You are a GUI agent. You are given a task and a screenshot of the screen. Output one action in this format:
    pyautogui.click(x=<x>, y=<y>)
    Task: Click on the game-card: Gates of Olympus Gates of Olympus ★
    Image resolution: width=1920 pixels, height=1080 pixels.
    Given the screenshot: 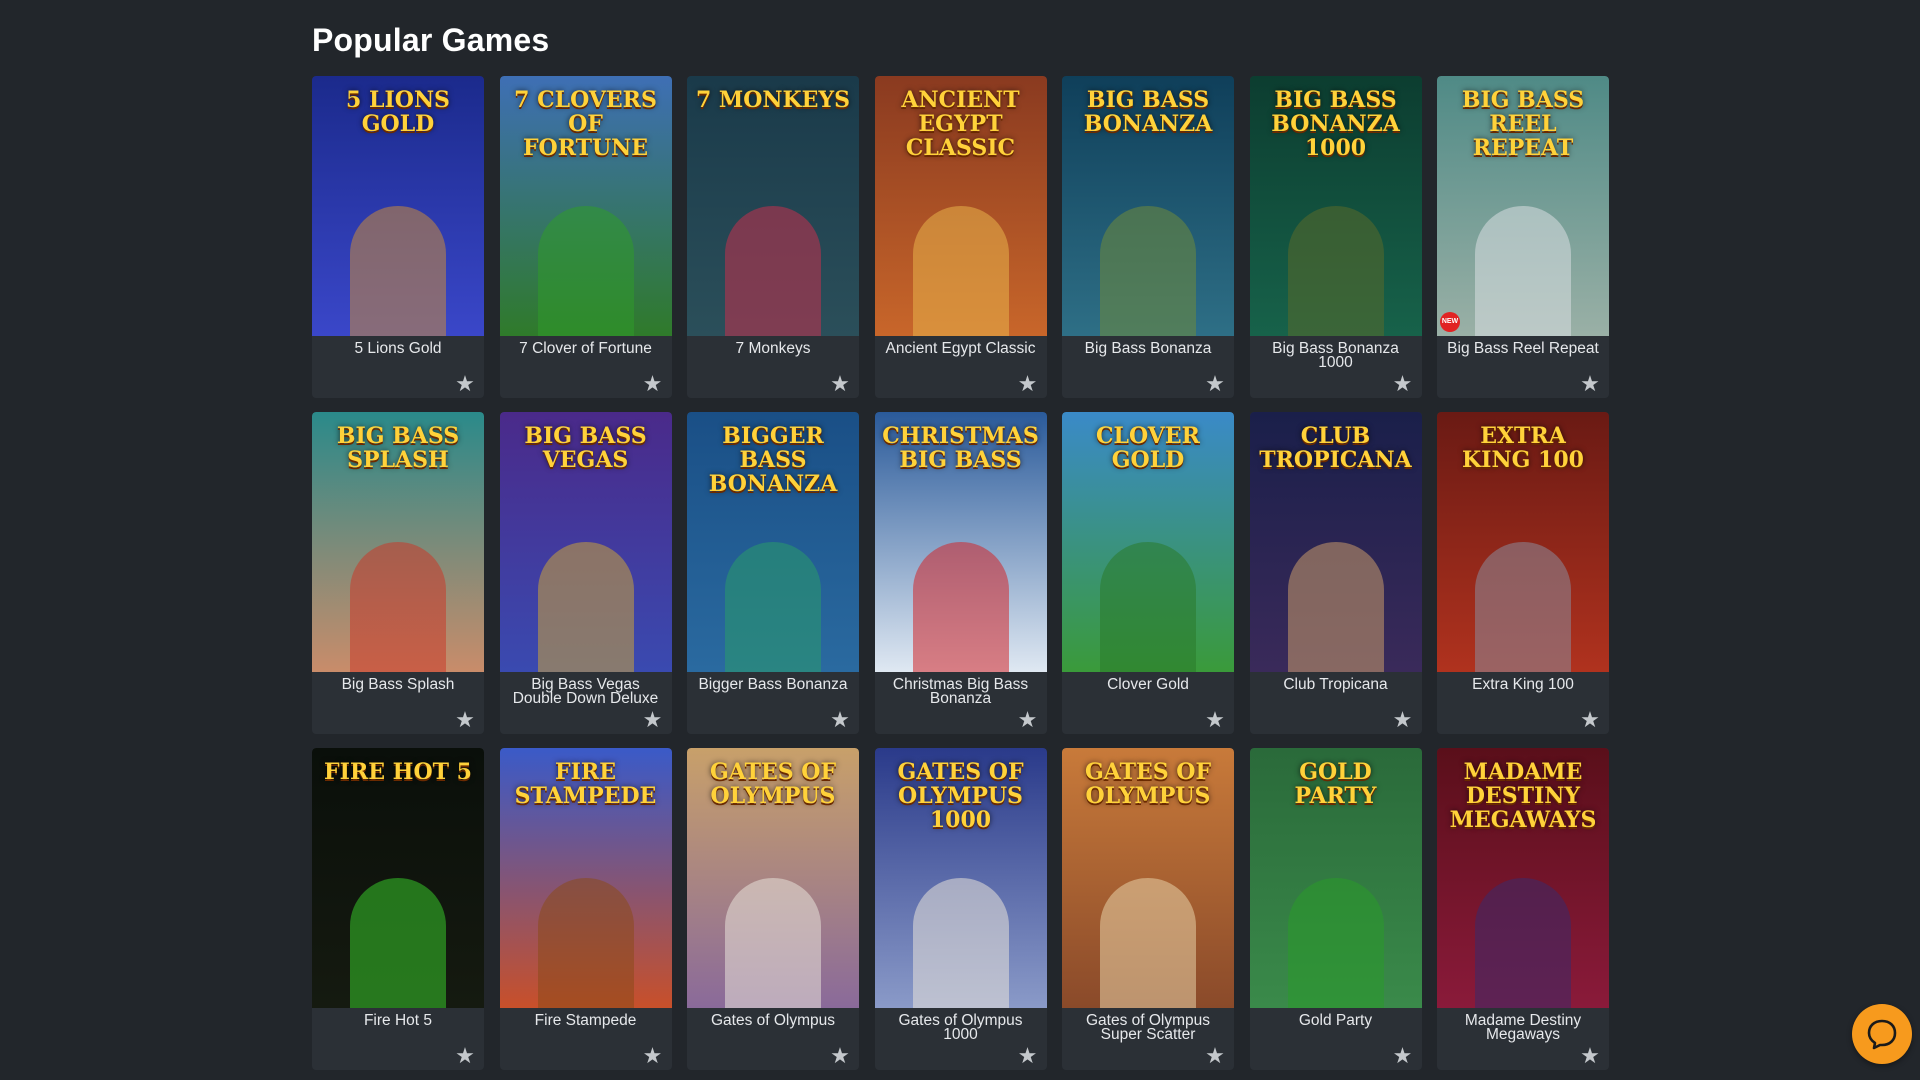 What is the action you would take?
    pyautogui.click(x=773, y=909)
    